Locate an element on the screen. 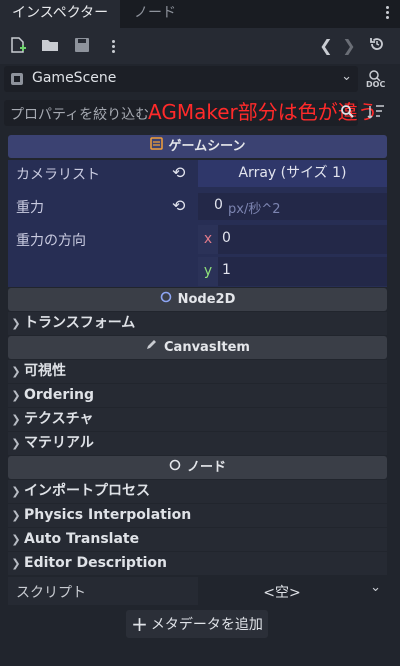 This screenshot has height=666, width=400. object-selector: GameScene ⌄ is located at coordinates (181, 79).